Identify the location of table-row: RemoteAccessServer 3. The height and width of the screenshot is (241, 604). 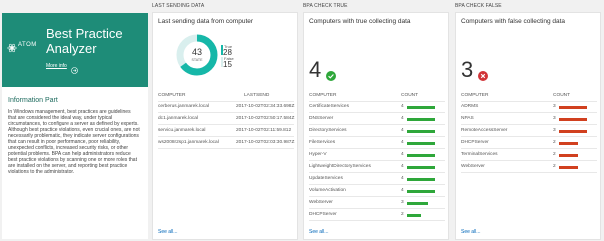
(529, 131).